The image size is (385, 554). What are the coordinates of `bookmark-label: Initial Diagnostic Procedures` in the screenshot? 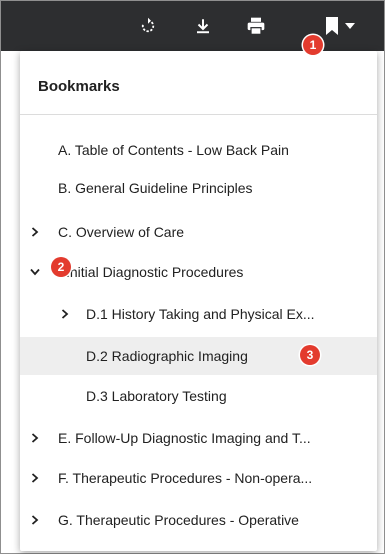 It's located at (155, 272).